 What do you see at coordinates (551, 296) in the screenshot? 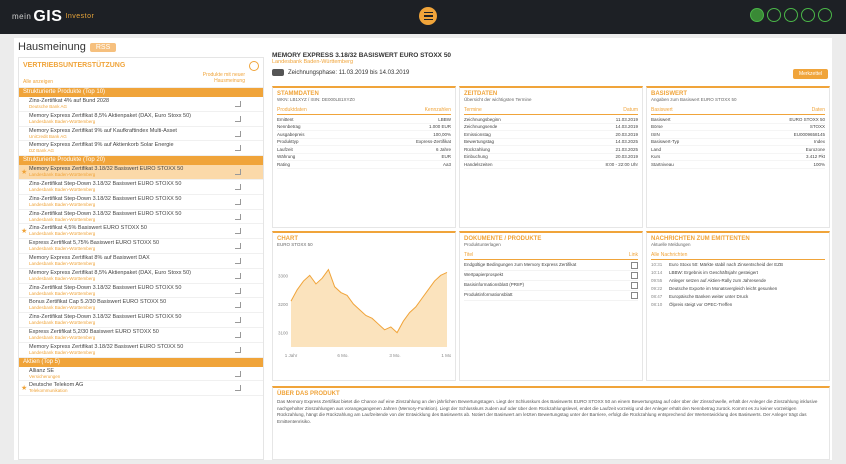
I see `document-row: Produktinformationsblatt` at bounding box center [551, 296].